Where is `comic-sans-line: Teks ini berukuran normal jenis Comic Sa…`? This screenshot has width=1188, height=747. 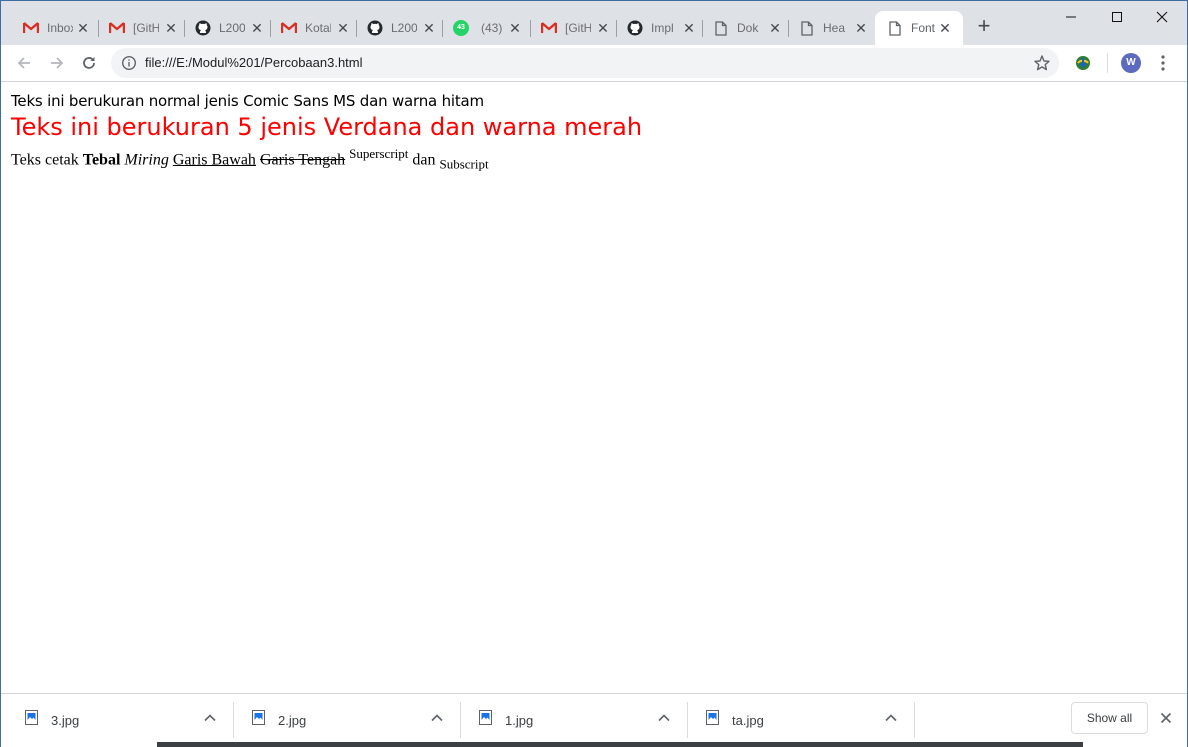
comic-sans-line: Teks ini berukuran normal jenis Comic Sa… is located at coordinates (247, 101).